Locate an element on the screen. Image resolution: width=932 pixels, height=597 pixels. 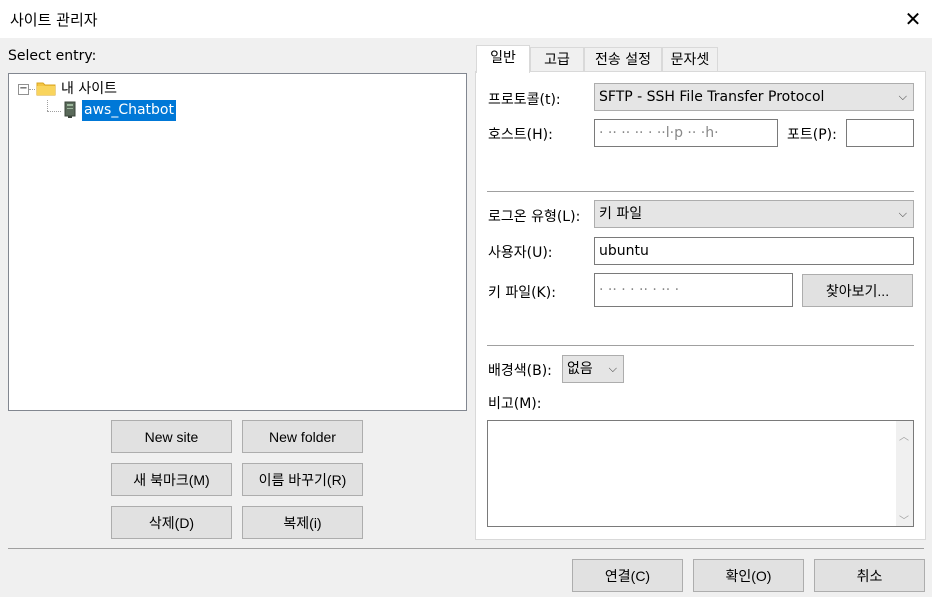
cancel-button: 취소 is located at coordinates (869, 575).